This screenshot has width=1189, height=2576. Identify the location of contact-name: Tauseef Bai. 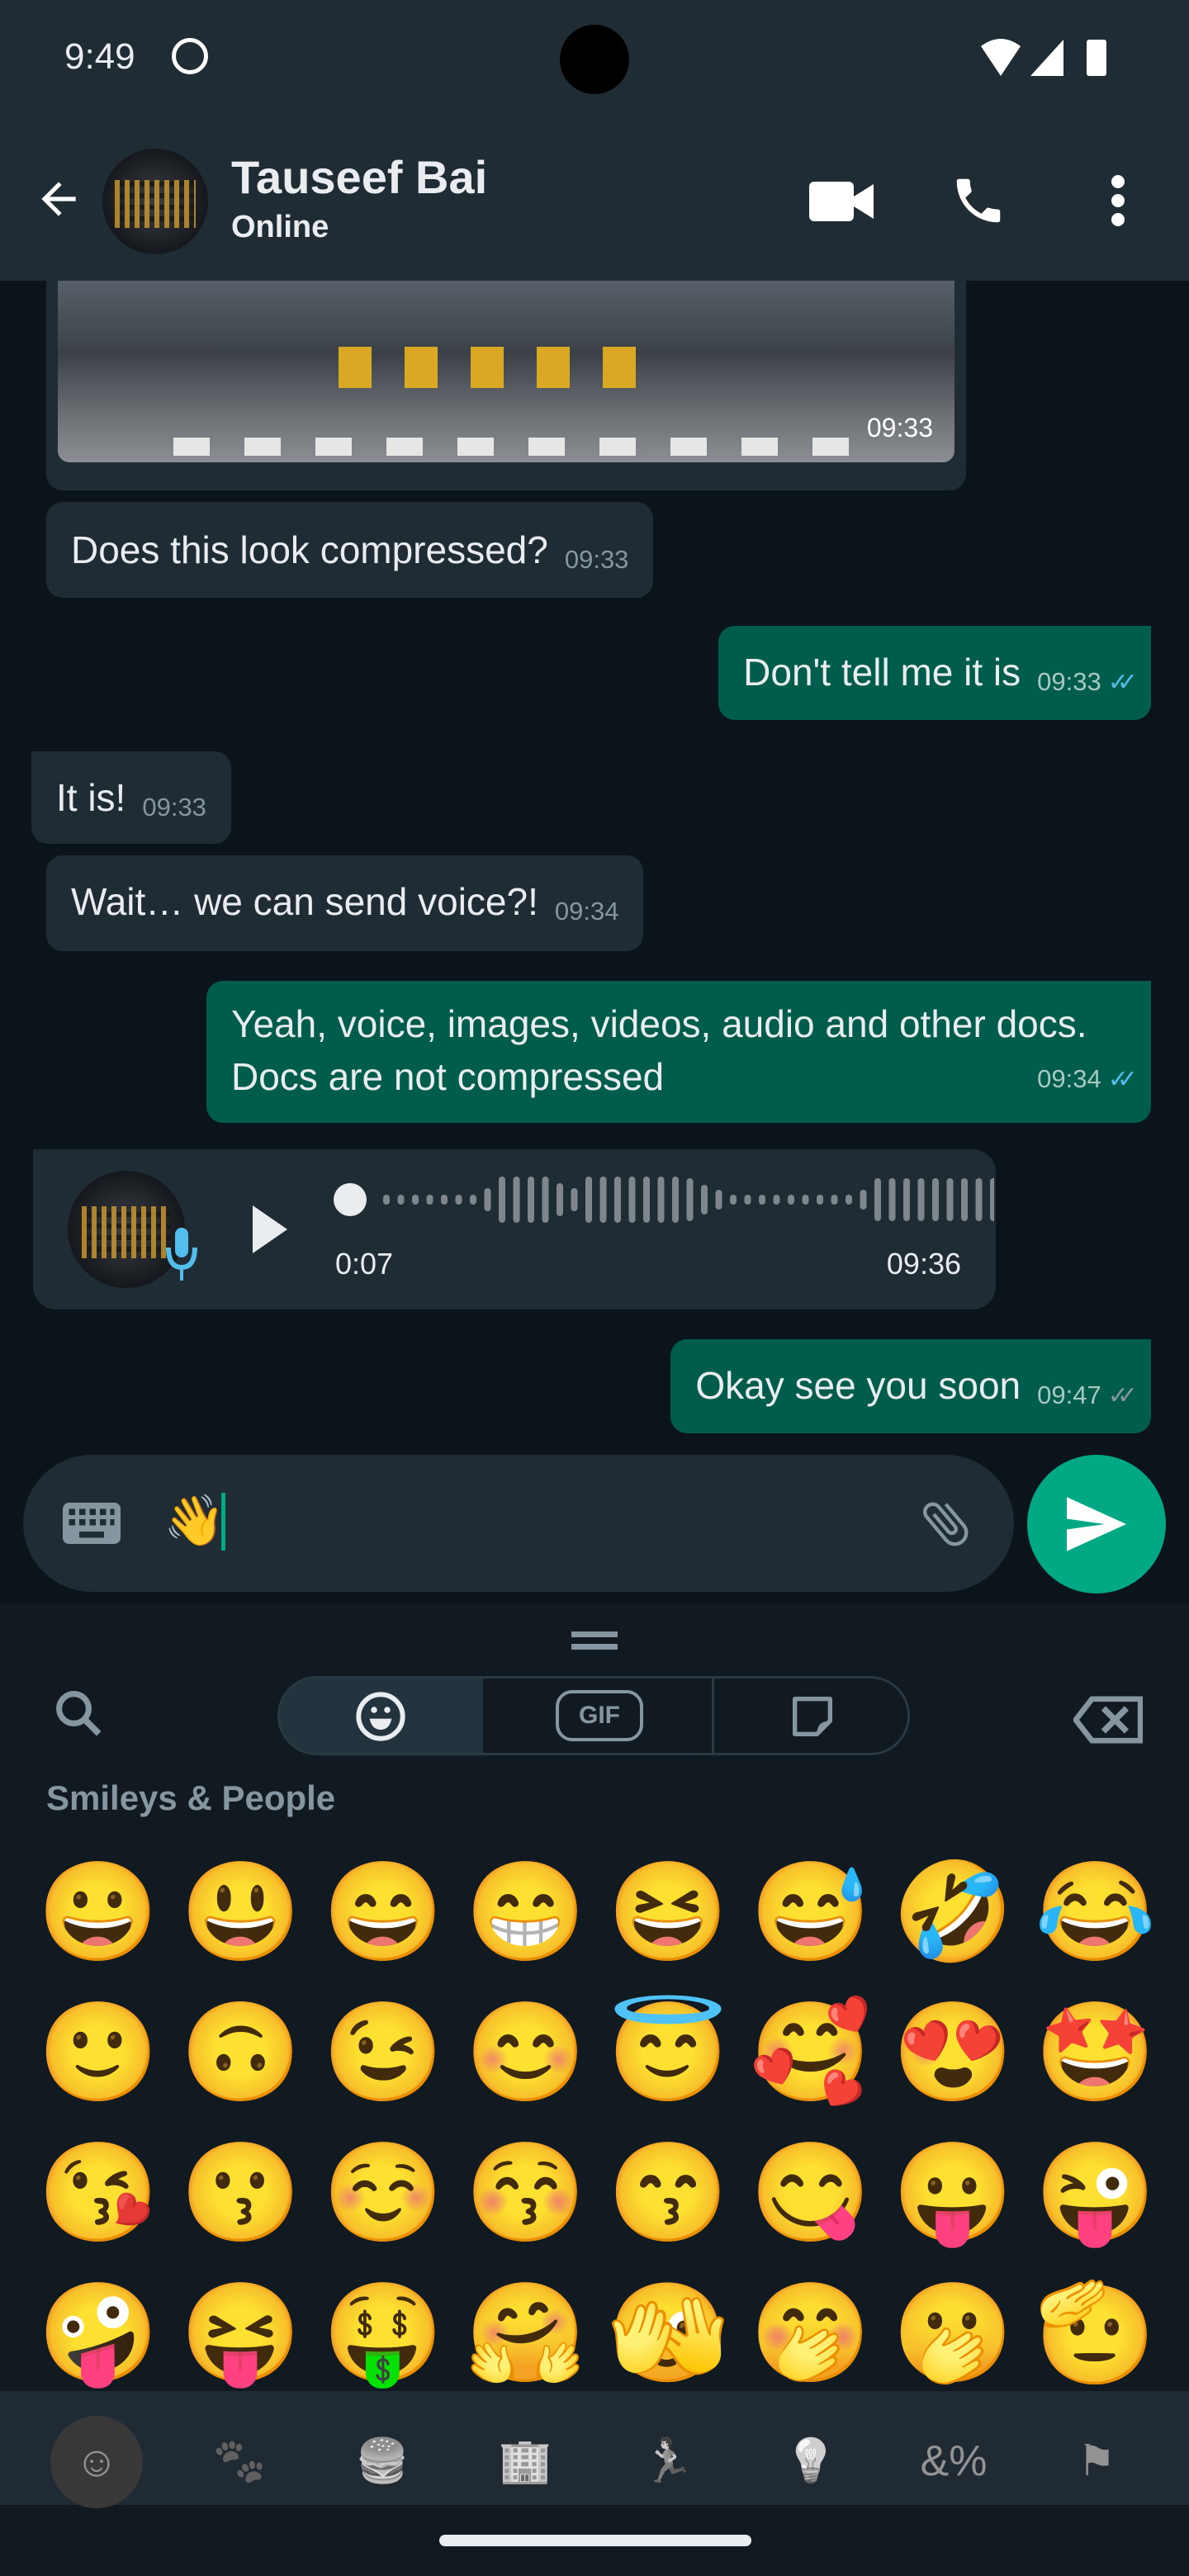
(359, 177).